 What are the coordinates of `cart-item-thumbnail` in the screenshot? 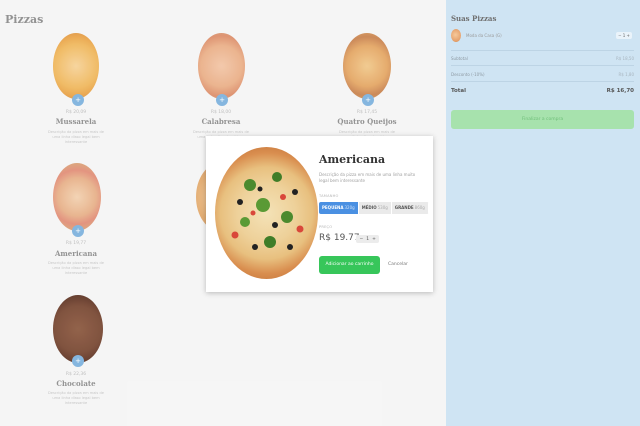 It's located at (456, 35).